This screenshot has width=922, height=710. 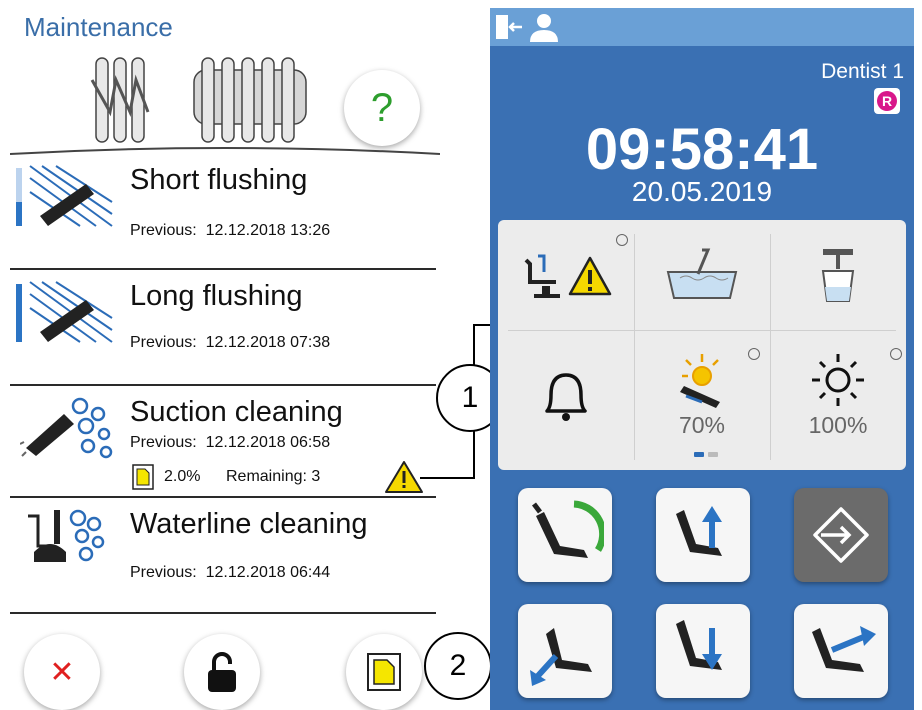 I want to click on page-indicator, so click(x=713, y=454).